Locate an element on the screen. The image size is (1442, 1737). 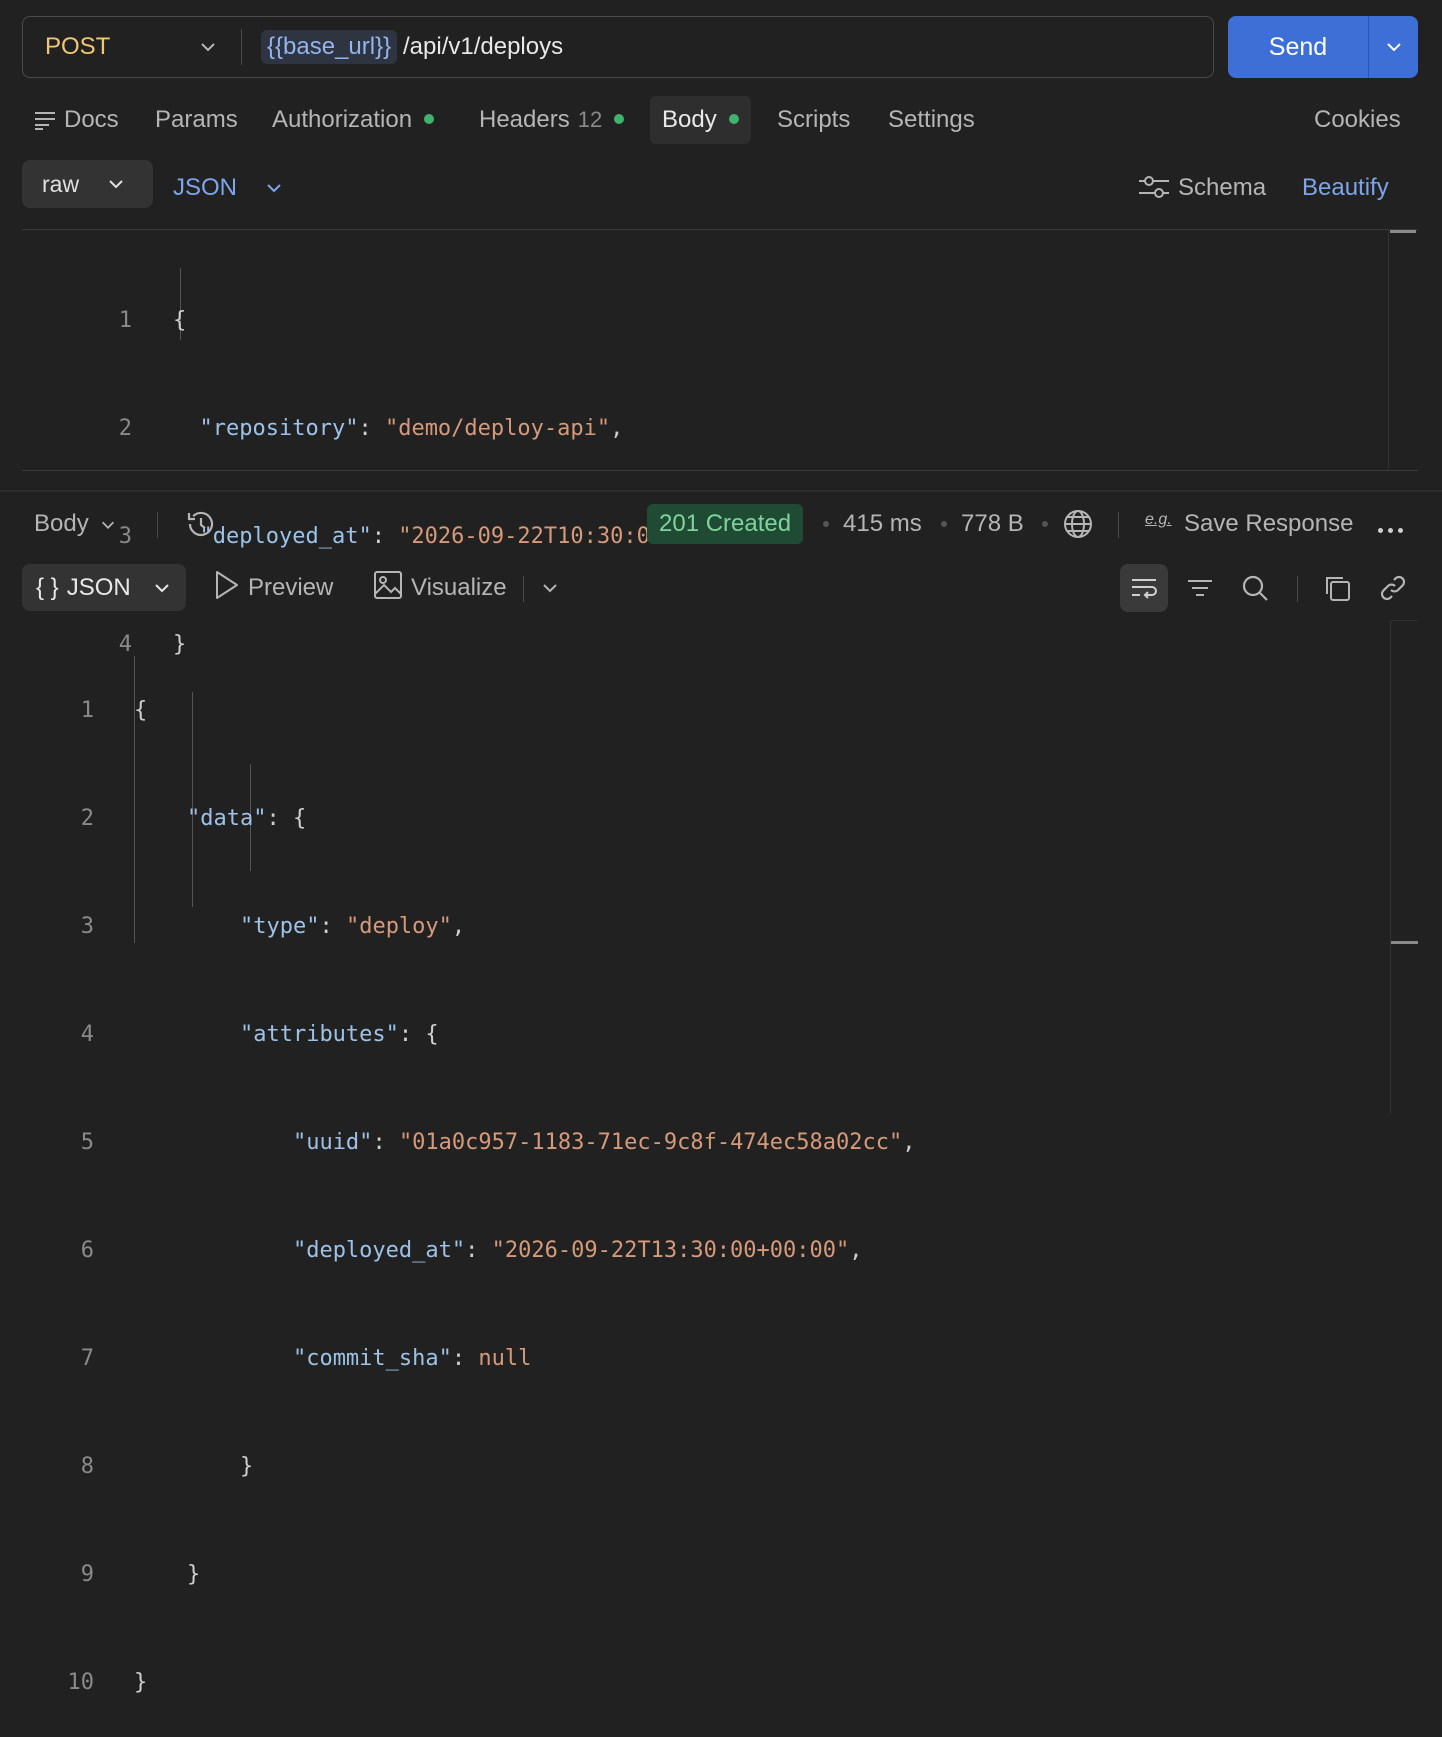
tab-body: Body is located at coordinates (700, 120).